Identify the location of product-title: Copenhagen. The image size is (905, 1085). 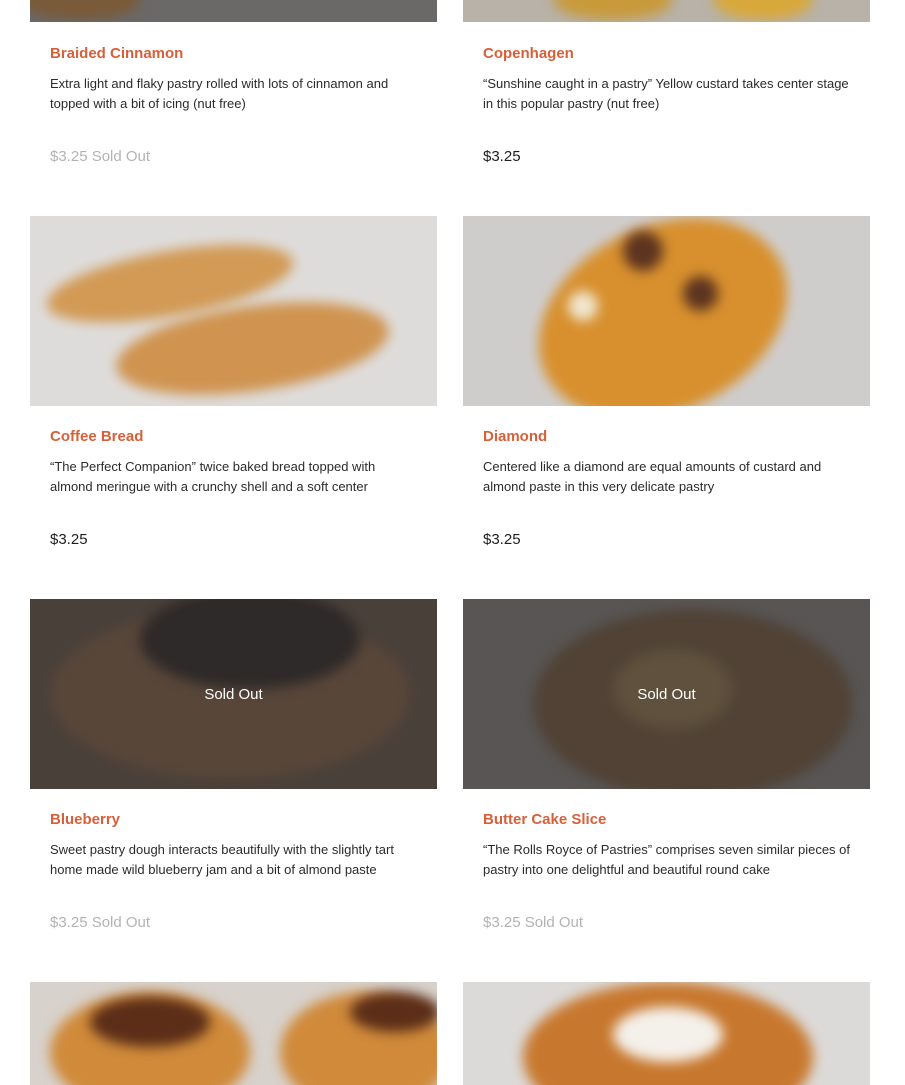
(528, 53).